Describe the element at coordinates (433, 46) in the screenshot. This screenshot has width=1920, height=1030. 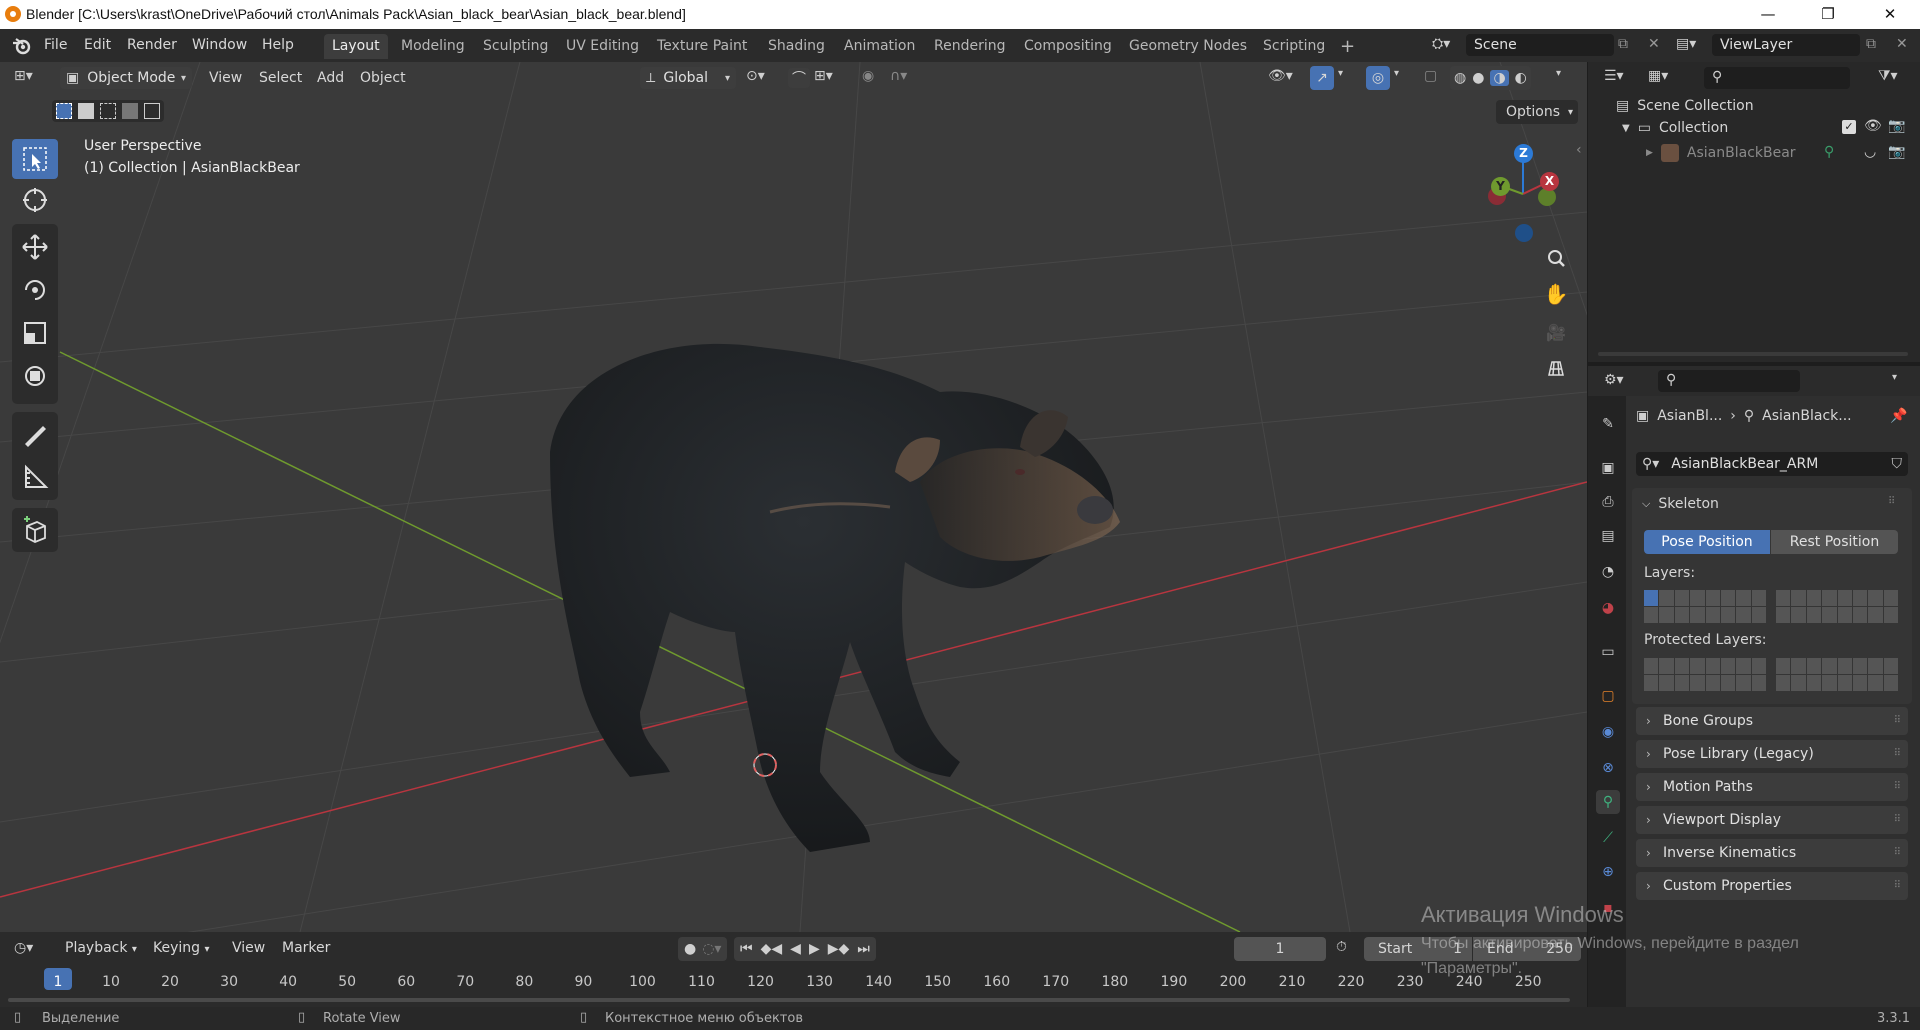
I see `tab-modeling: Modeling` at that location.